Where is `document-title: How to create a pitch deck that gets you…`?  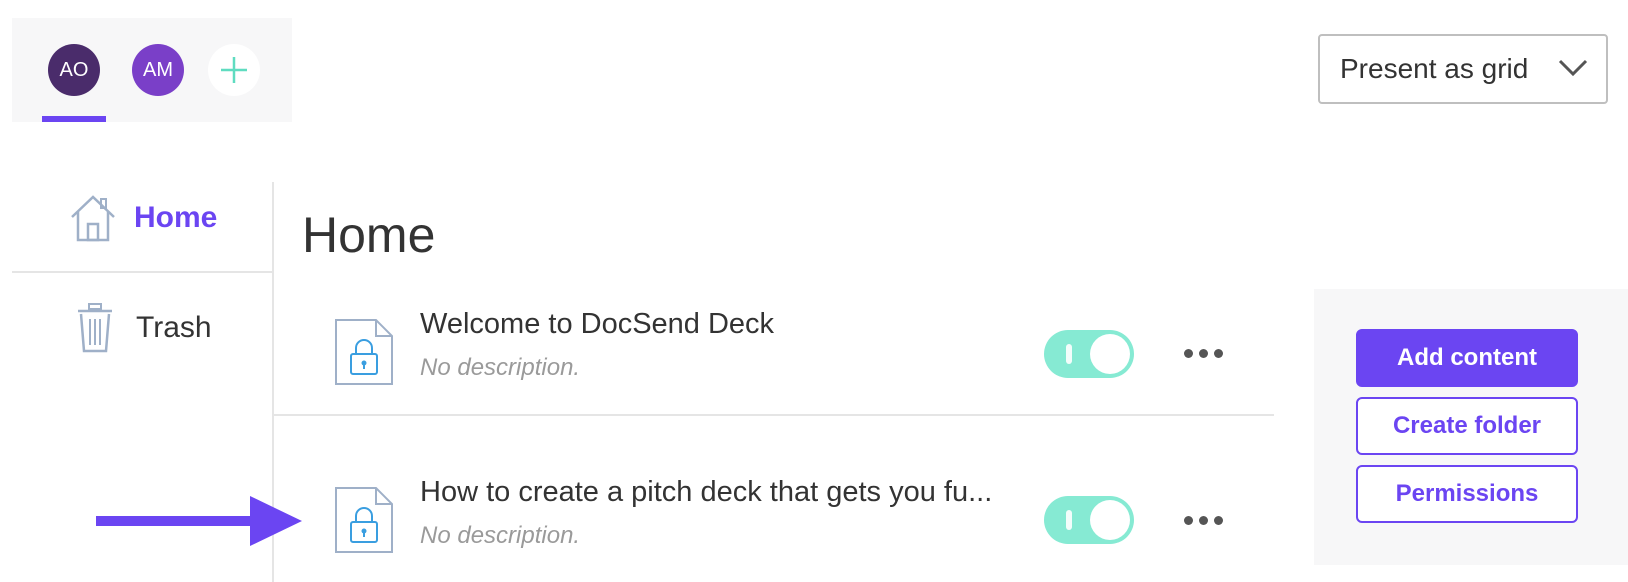
document-title: How to create a pitch deck that gets you… is located at coordinates (706, 492).